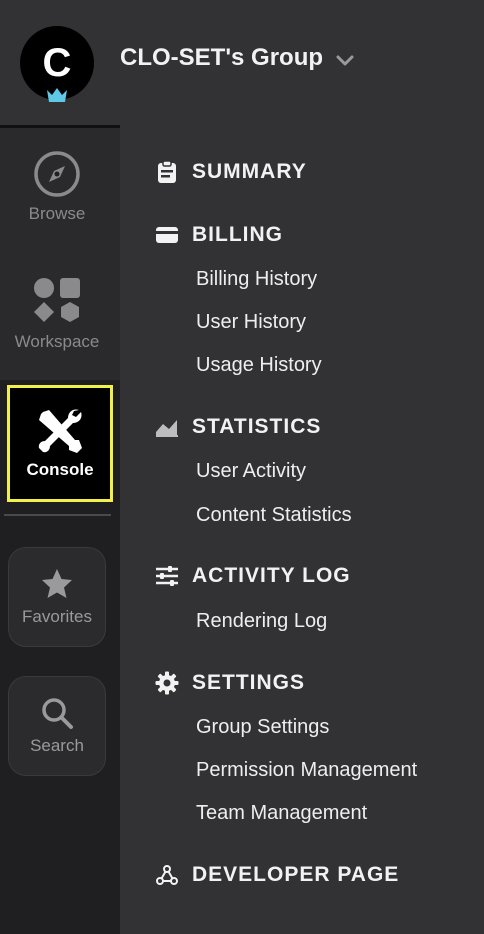  I want to click on workspace-icon, so click(57, 300).